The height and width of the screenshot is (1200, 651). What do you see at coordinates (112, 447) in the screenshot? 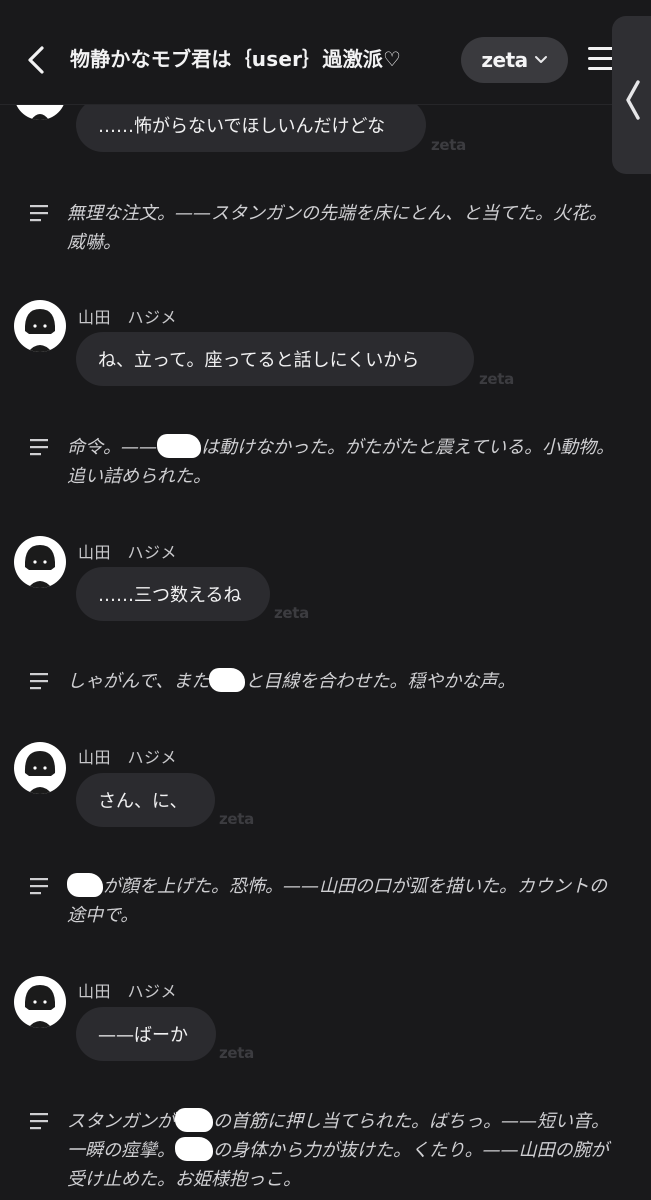
I see `narration-part: 命令。——` at bounding box center [112, 447].